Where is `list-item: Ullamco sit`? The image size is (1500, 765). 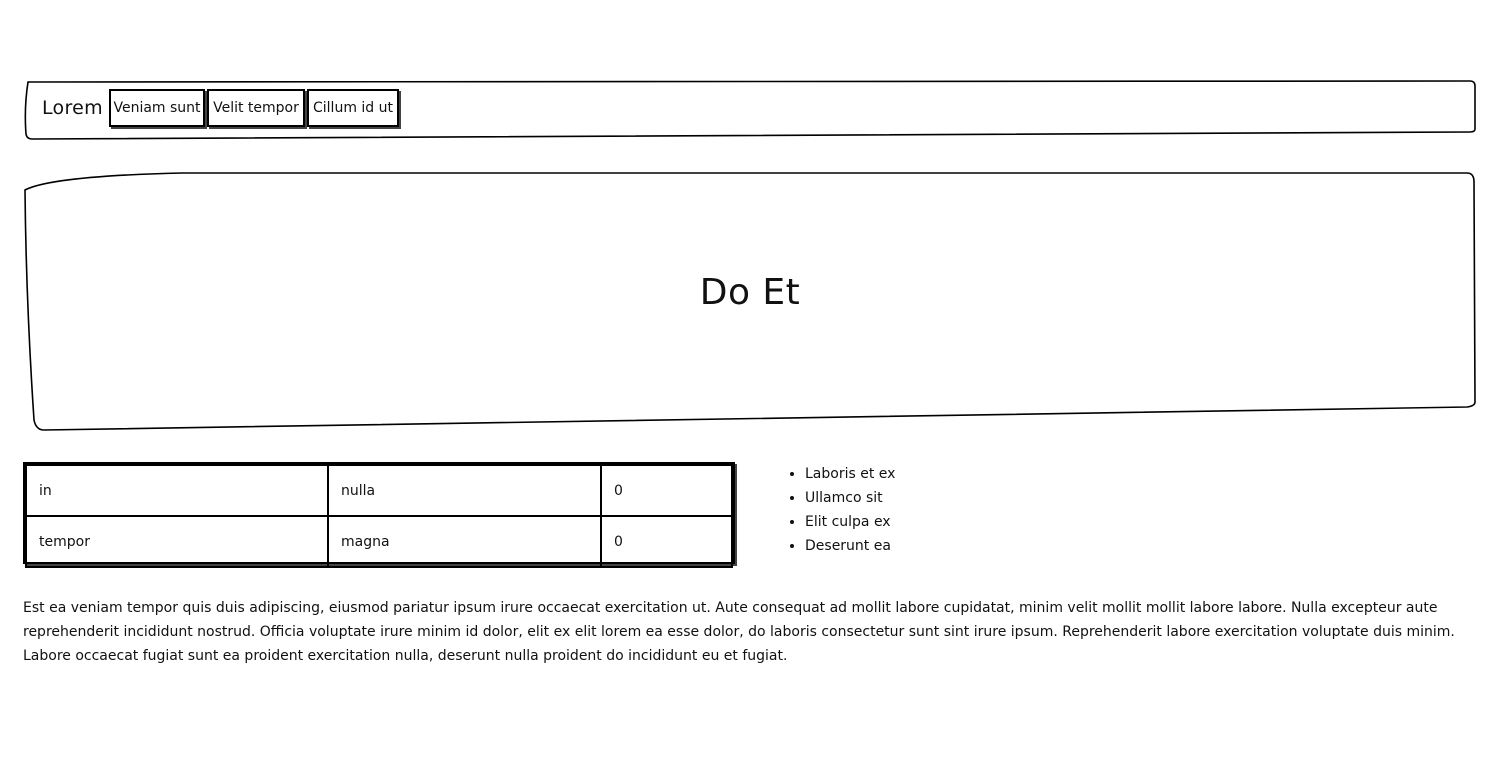
list-item: Ullamco sit is located at coordinates (850, 498).